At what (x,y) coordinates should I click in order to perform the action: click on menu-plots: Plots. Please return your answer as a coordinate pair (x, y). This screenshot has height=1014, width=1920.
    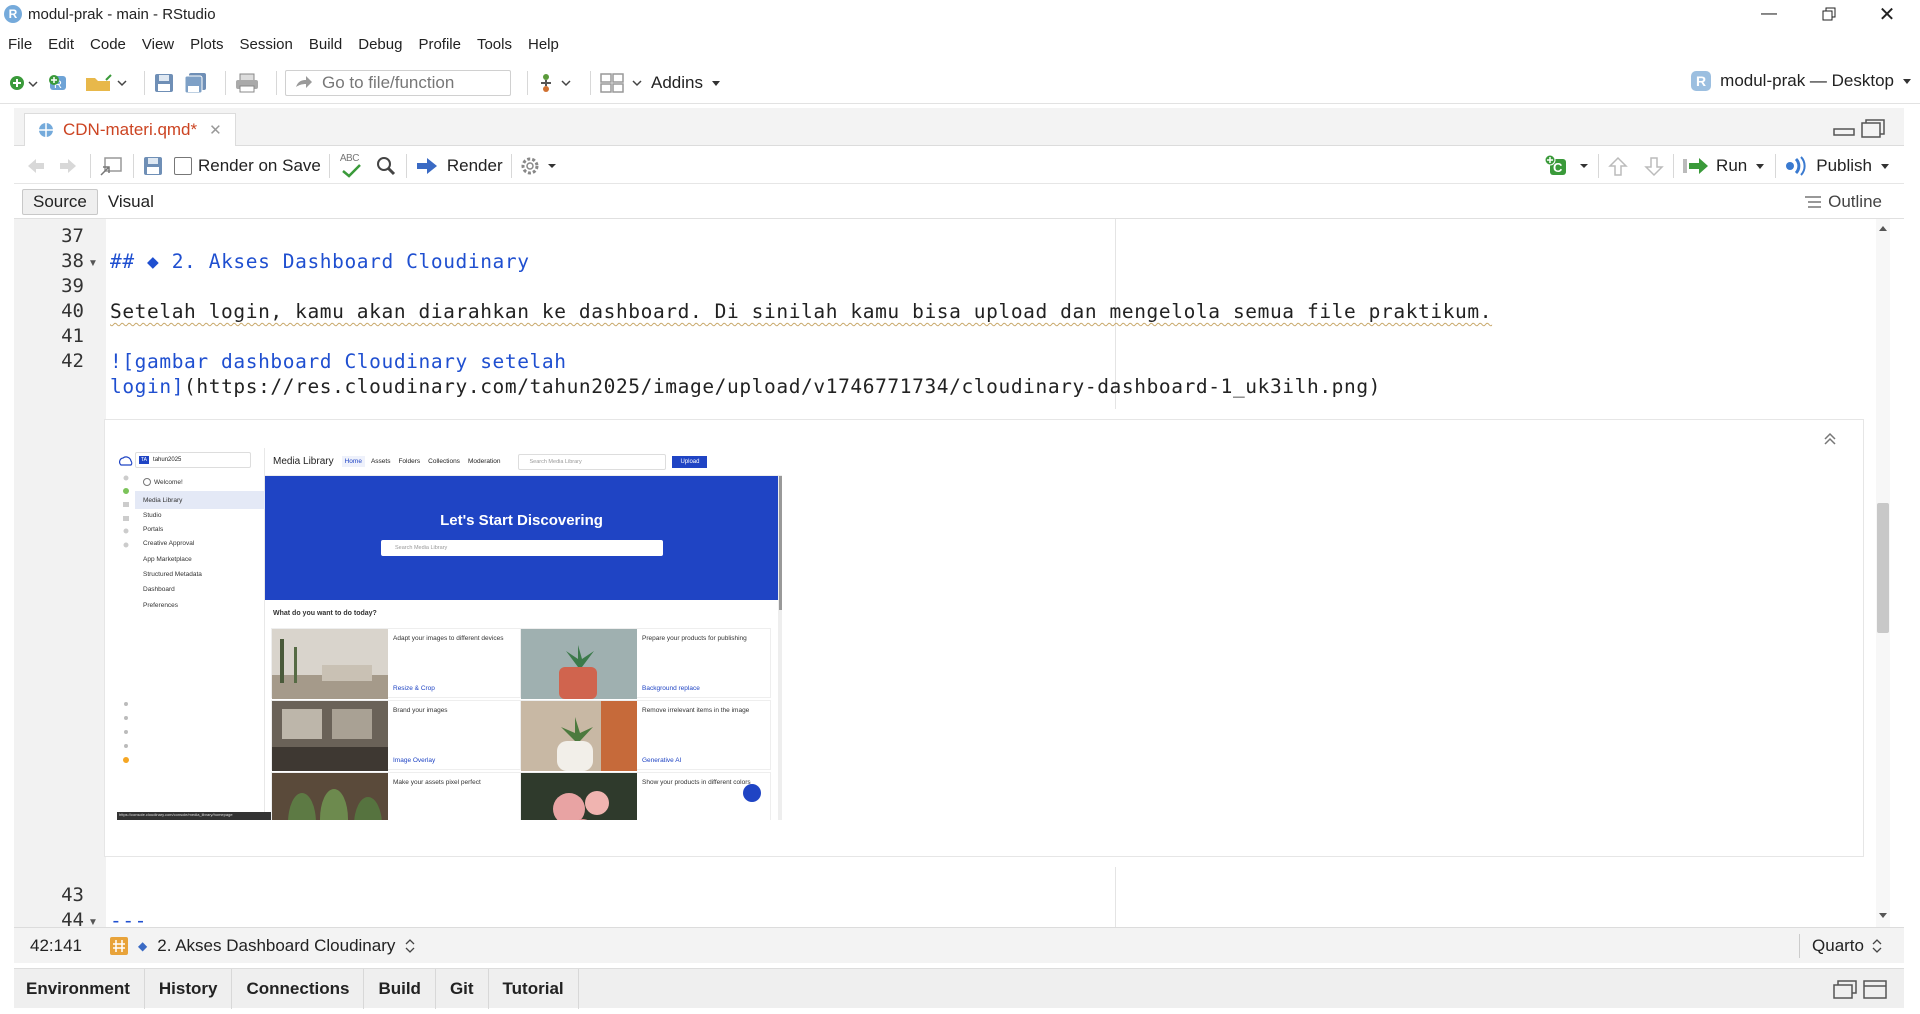
    Looking at the image, I should click on (206, 44).